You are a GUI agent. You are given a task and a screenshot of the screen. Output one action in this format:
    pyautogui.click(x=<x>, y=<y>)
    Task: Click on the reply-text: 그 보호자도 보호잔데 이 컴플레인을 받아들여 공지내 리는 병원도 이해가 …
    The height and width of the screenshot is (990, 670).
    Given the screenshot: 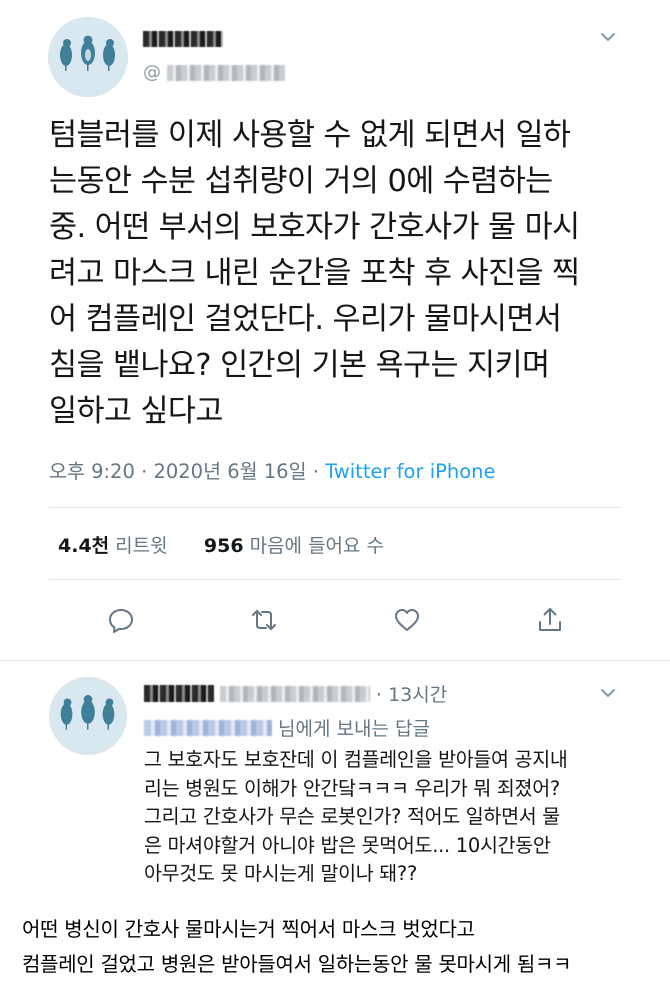 What is the action you would take?
    pyautogui.click(x=356, y=816)
    